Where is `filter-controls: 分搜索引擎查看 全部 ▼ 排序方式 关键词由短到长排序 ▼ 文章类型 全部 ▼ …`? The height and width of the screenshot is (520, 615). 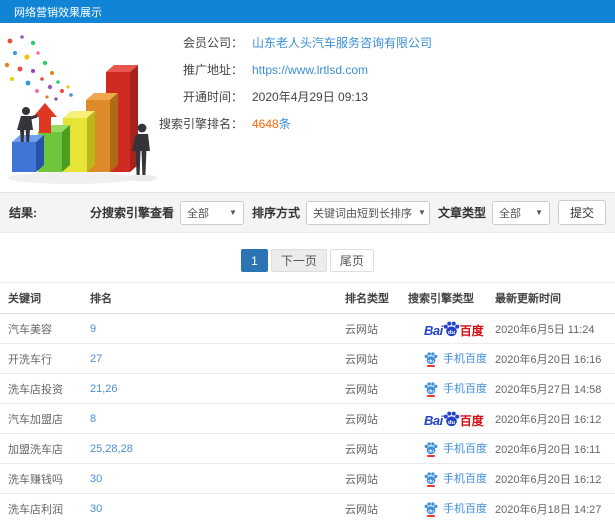 filter-controls: 分搜索引擎查看 全部 ▼ 排序方式 关键词由短到长排序 ▼ 文章类型 全部 ▼ … is located at coordinates (344, 212).